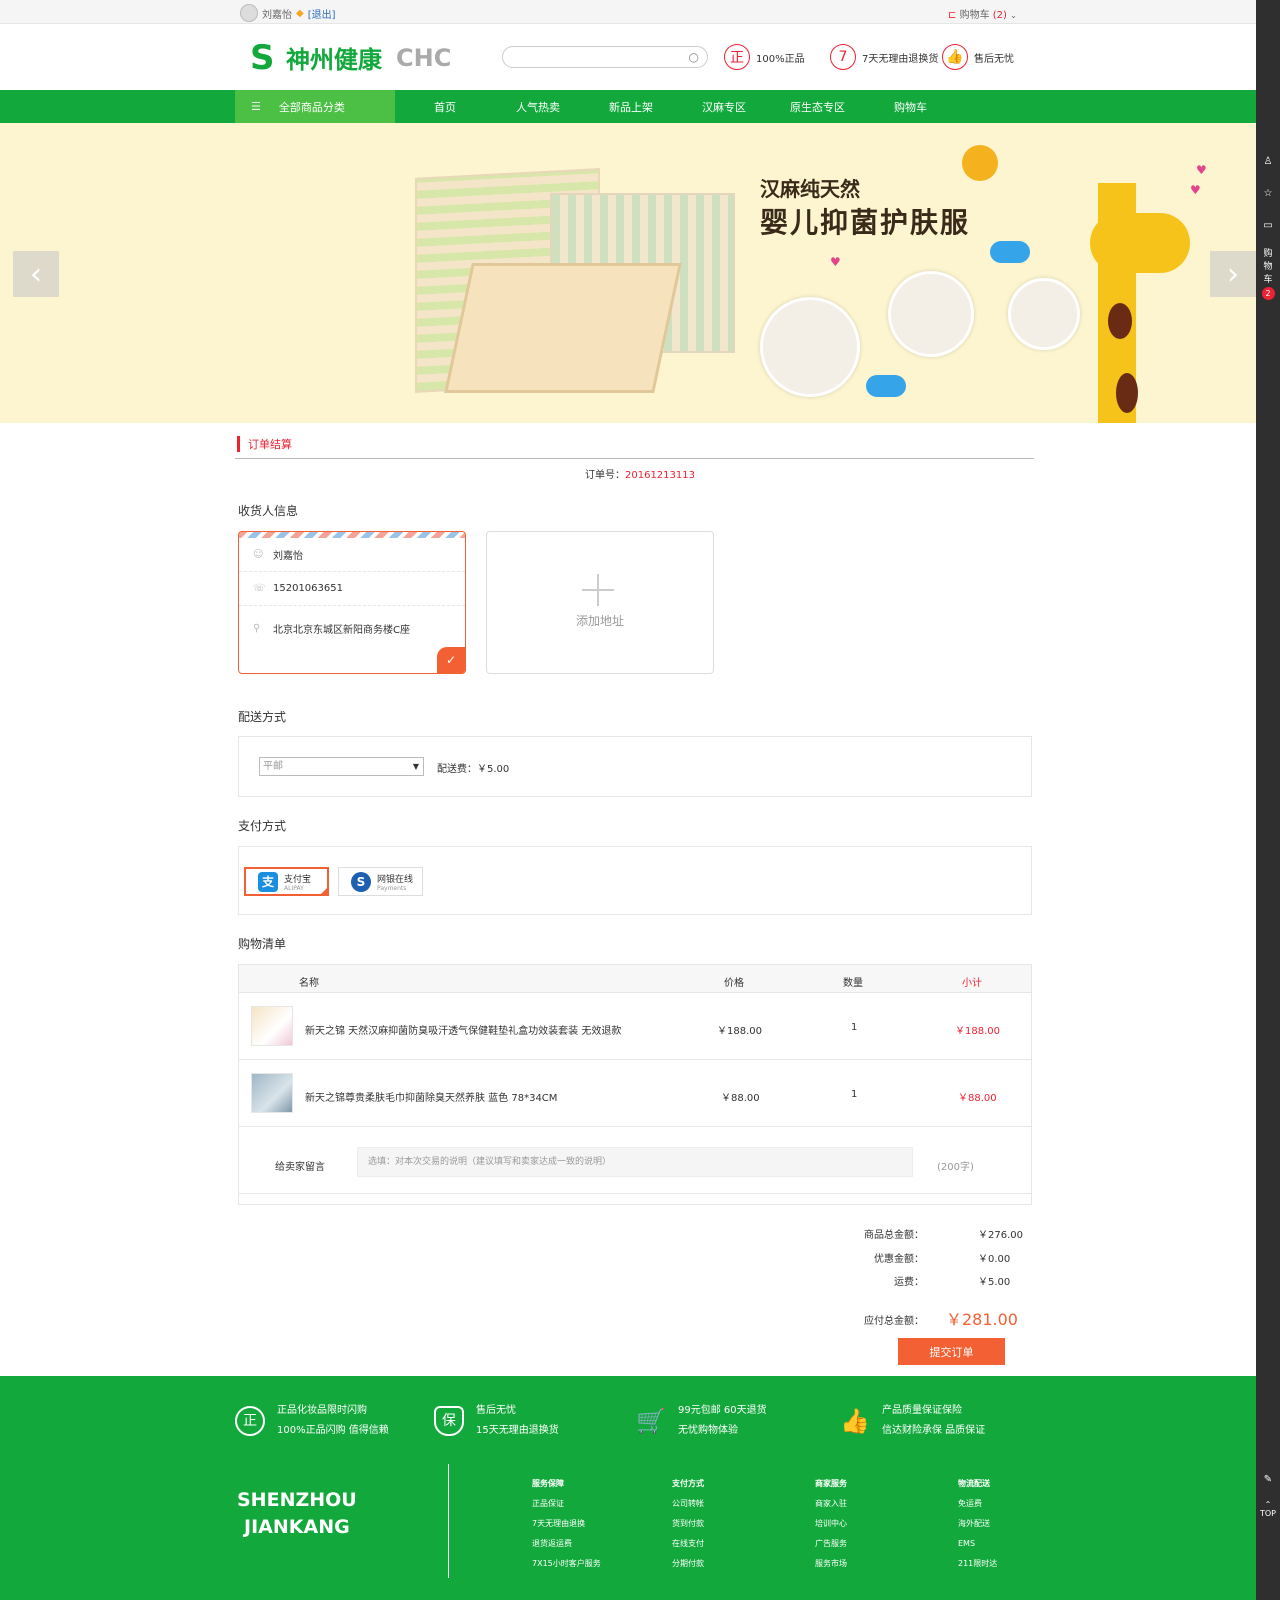  I want to click on search-icon: ○, so click(694, 57).